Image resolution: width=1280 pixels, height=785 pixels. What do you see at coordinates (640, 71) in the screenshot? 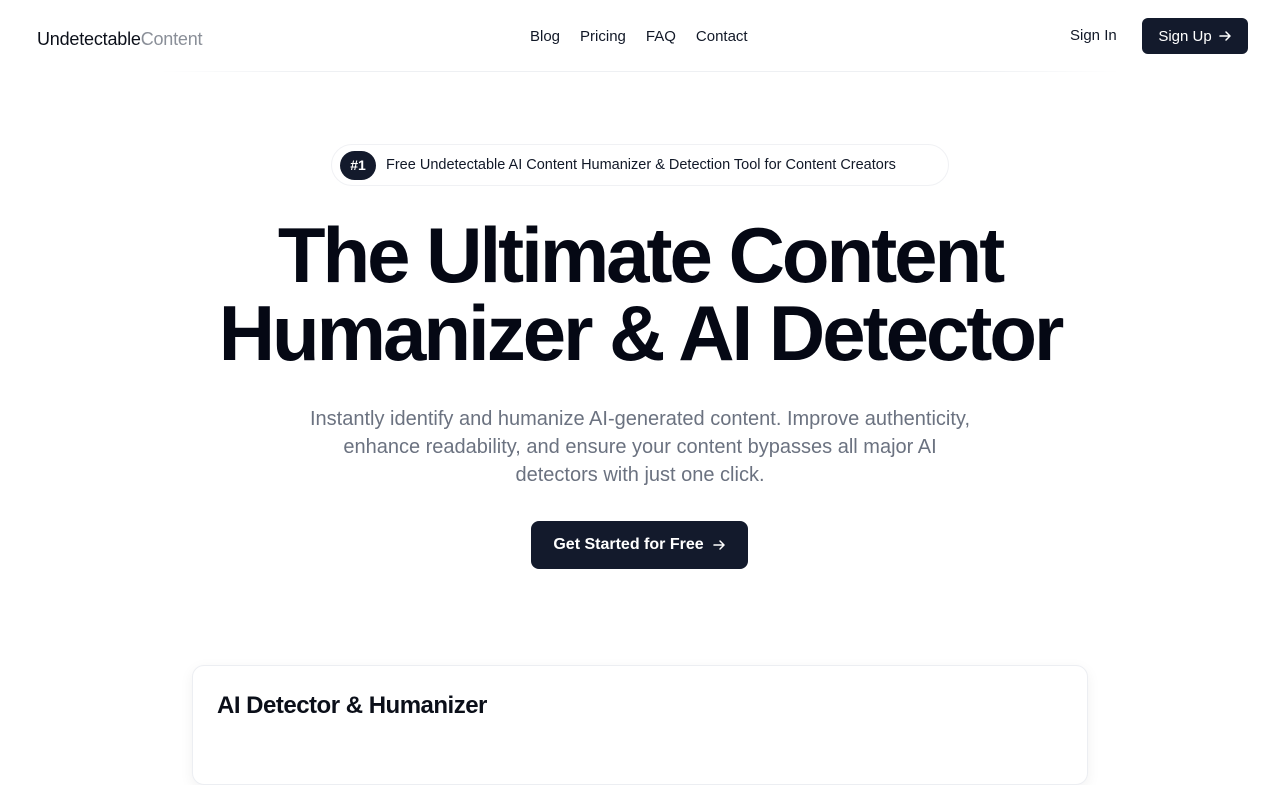
I see `header-divider` at bounding box center [640, 71].